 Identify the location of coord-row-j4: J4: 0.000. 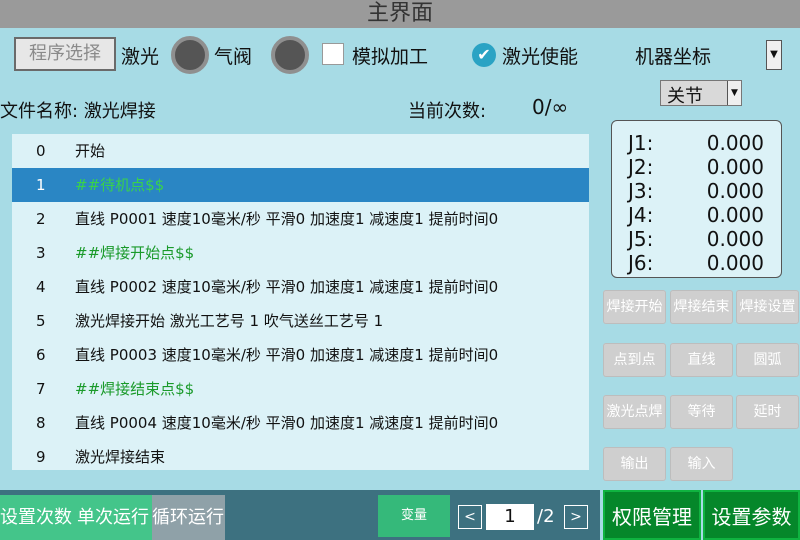
(698, 215).